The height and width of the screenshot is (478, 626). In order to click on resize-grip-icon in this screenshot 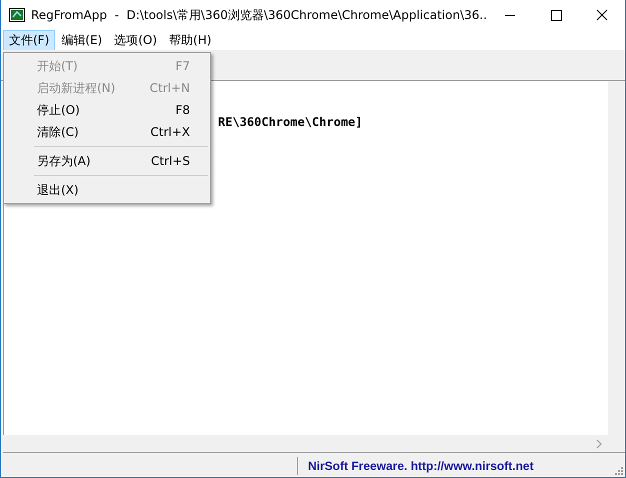, I will do `click(618, 470)`.